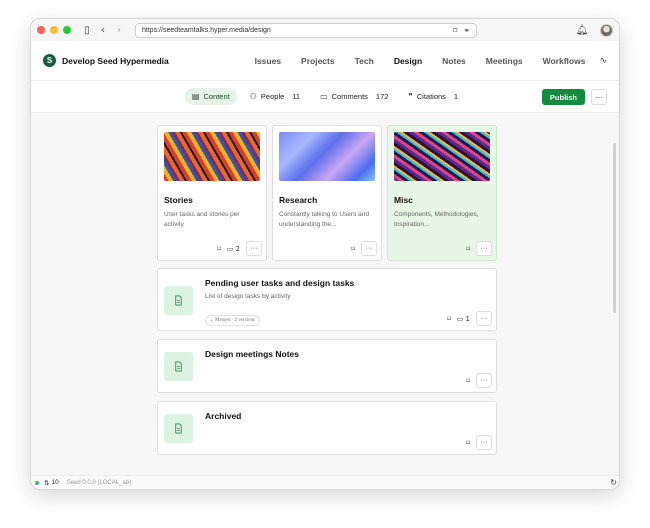 This screenshot has width=650, height=528. I want to click on list-item-design-meetings: Design meetings Notes ⌑ ···, so click(327, 366).